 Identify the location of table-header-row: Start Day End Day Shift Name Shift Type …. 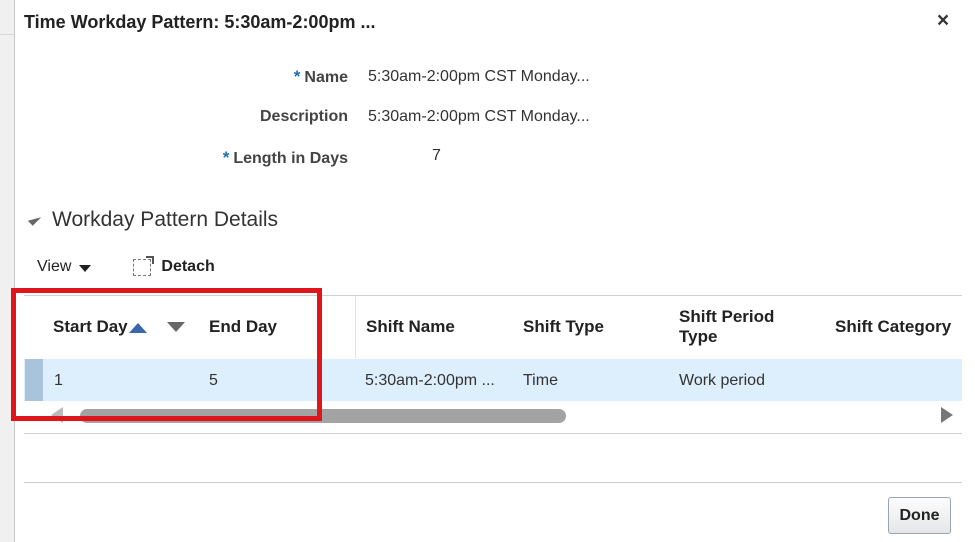
(493, 327).